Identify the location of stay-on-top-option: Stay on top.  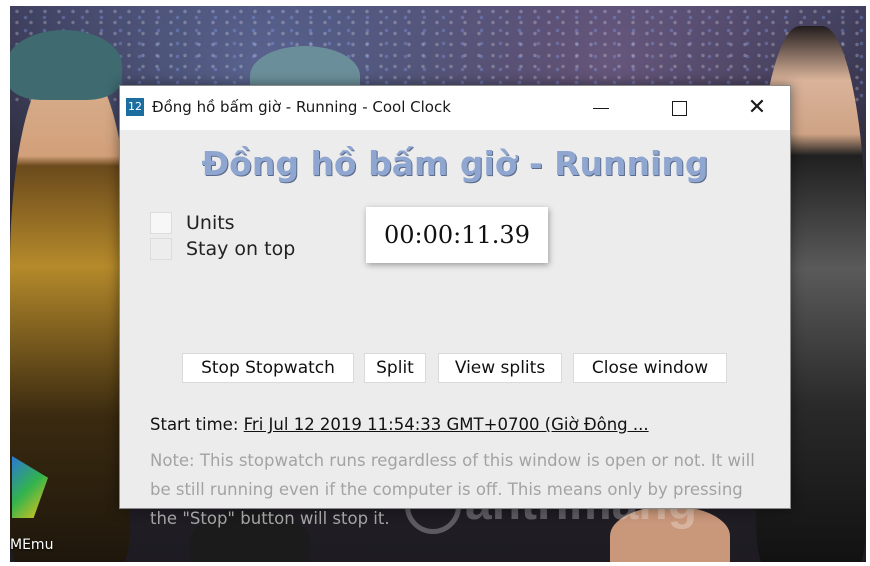
(222, 249).